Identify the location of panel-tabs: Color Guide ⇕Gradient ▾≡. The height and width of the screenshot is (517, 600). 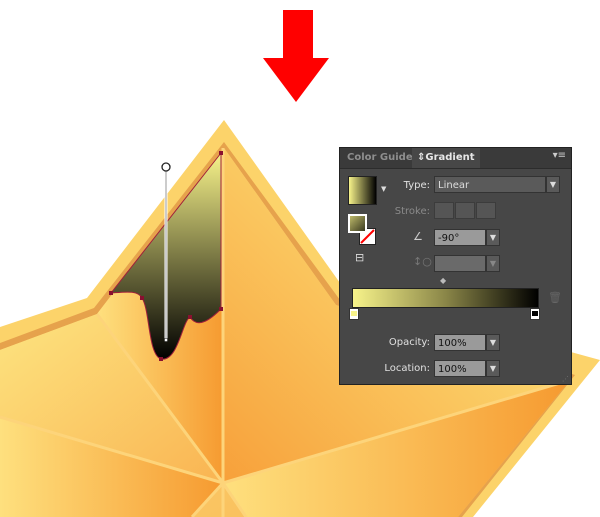
(455, 158).